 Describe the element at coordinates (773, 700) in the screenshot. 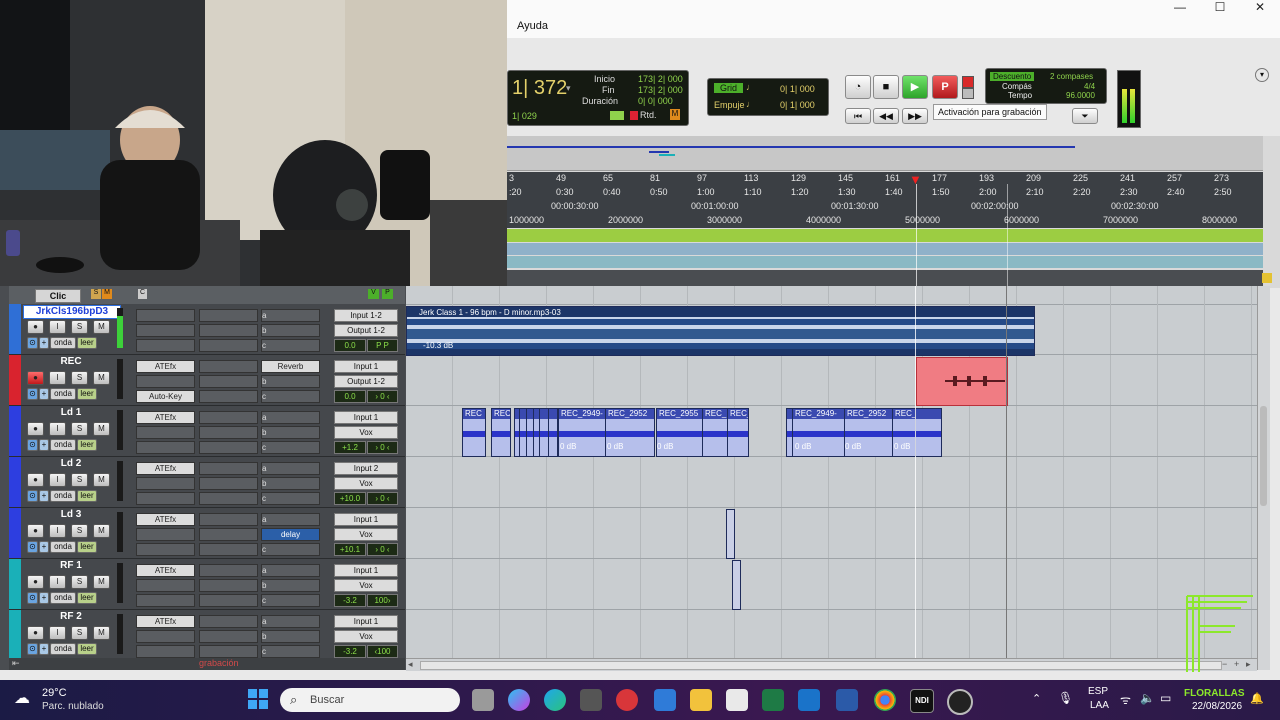

I see `excel-icon` at that location.